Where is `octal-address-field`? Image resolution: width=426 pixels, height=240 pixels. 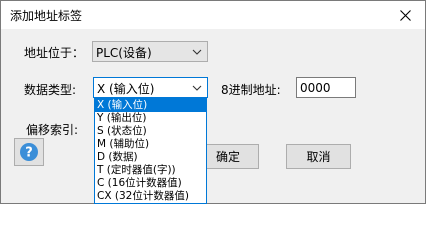
octal-address-field is located at coordinates (326, 87).